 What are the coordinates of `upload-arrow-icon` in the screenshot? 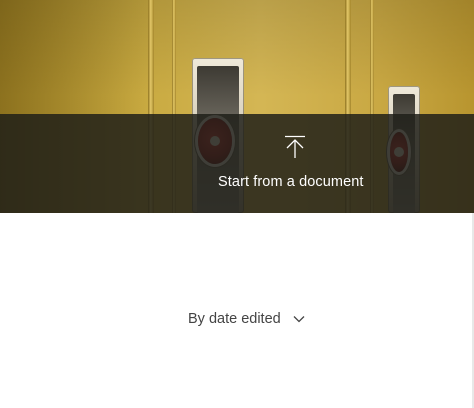 It's located at (295, 147).